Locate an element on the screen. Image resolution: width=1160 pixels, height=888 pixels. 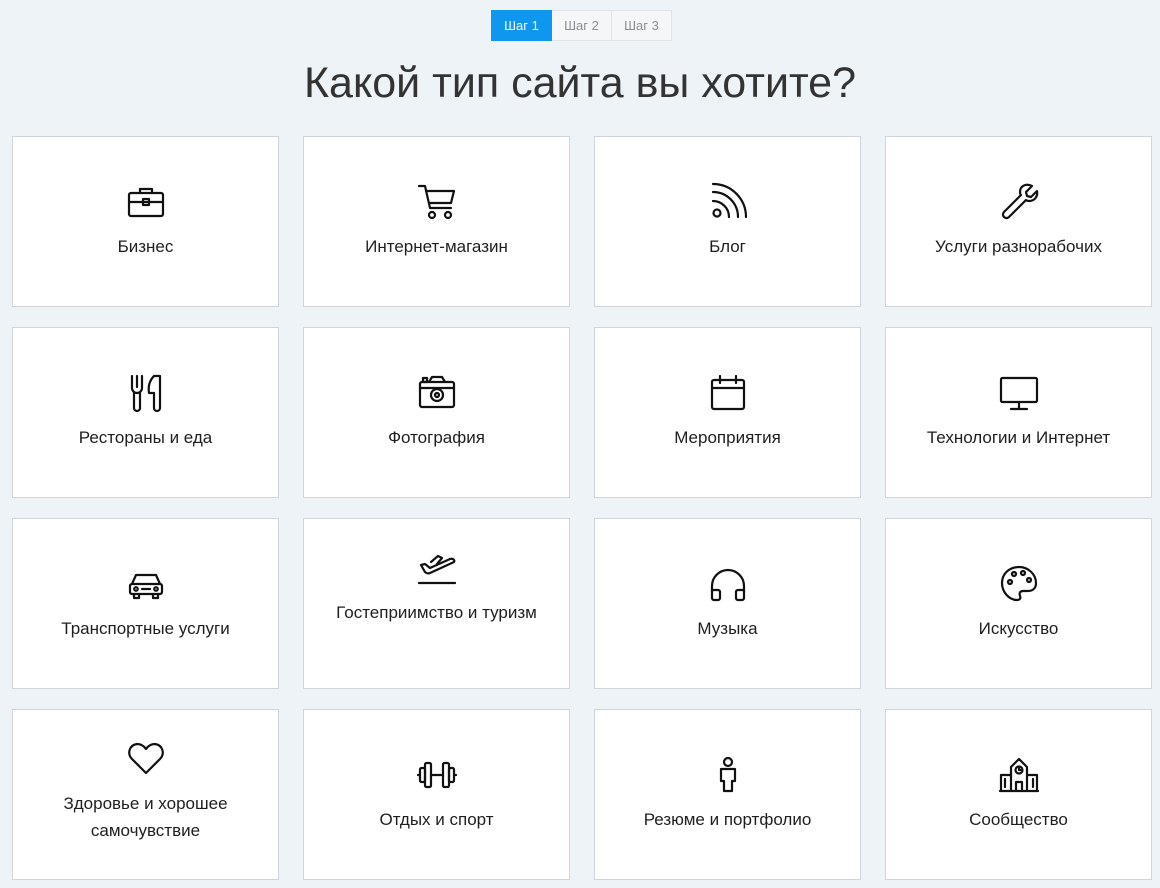
heart-icon is located at coordinates (146, 758).